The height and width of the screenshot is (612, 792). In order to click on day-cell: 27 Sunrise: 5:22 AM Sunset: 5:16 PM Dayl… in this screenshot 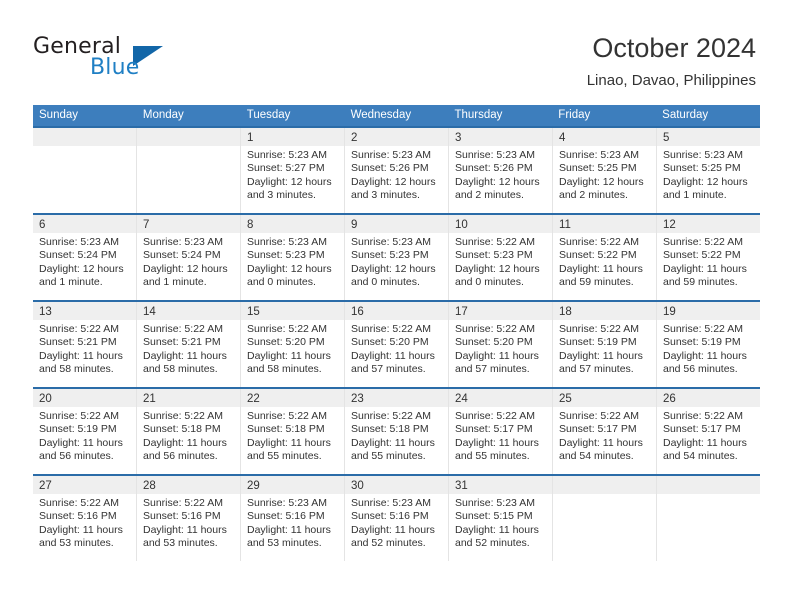, I will do `click(85, 518)`.